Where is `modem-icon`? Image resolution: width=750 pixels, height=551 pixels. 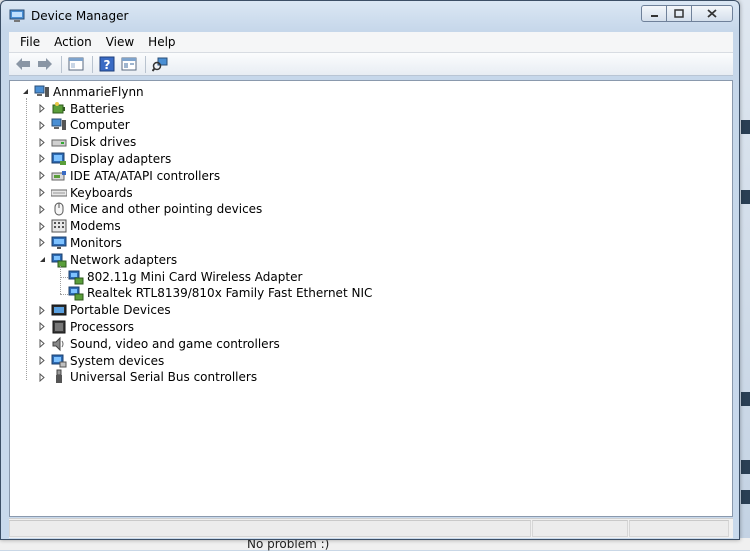
modem-icon is located at coordinates (59, 226).